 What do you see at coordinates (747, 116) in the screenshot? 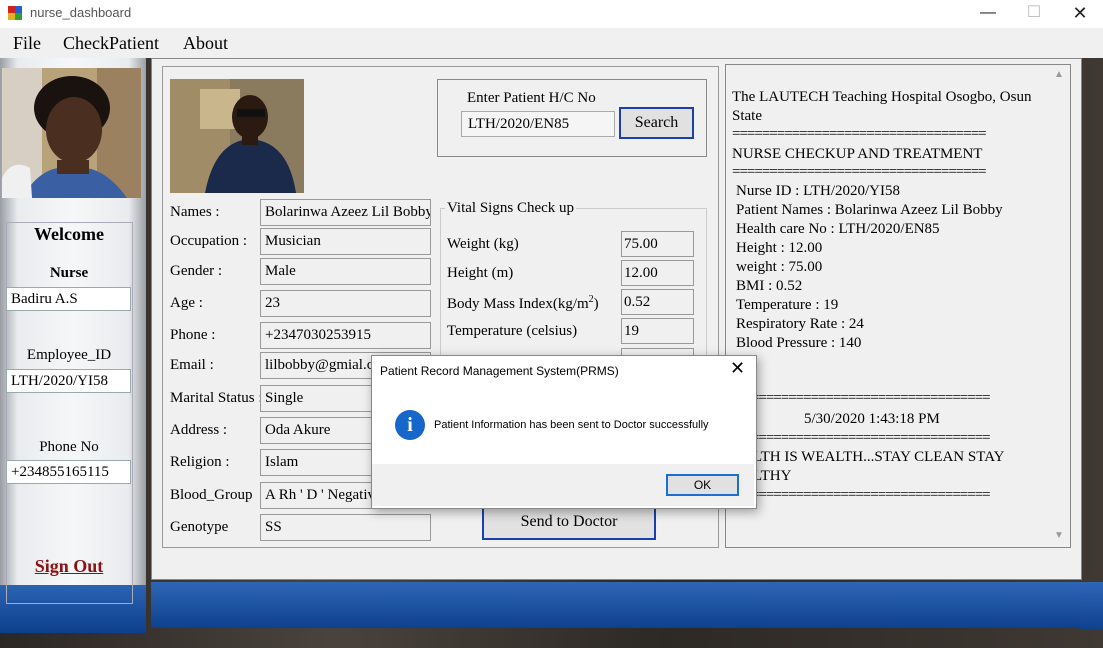
I see `report-line: State` at bounding box center [747, 116].